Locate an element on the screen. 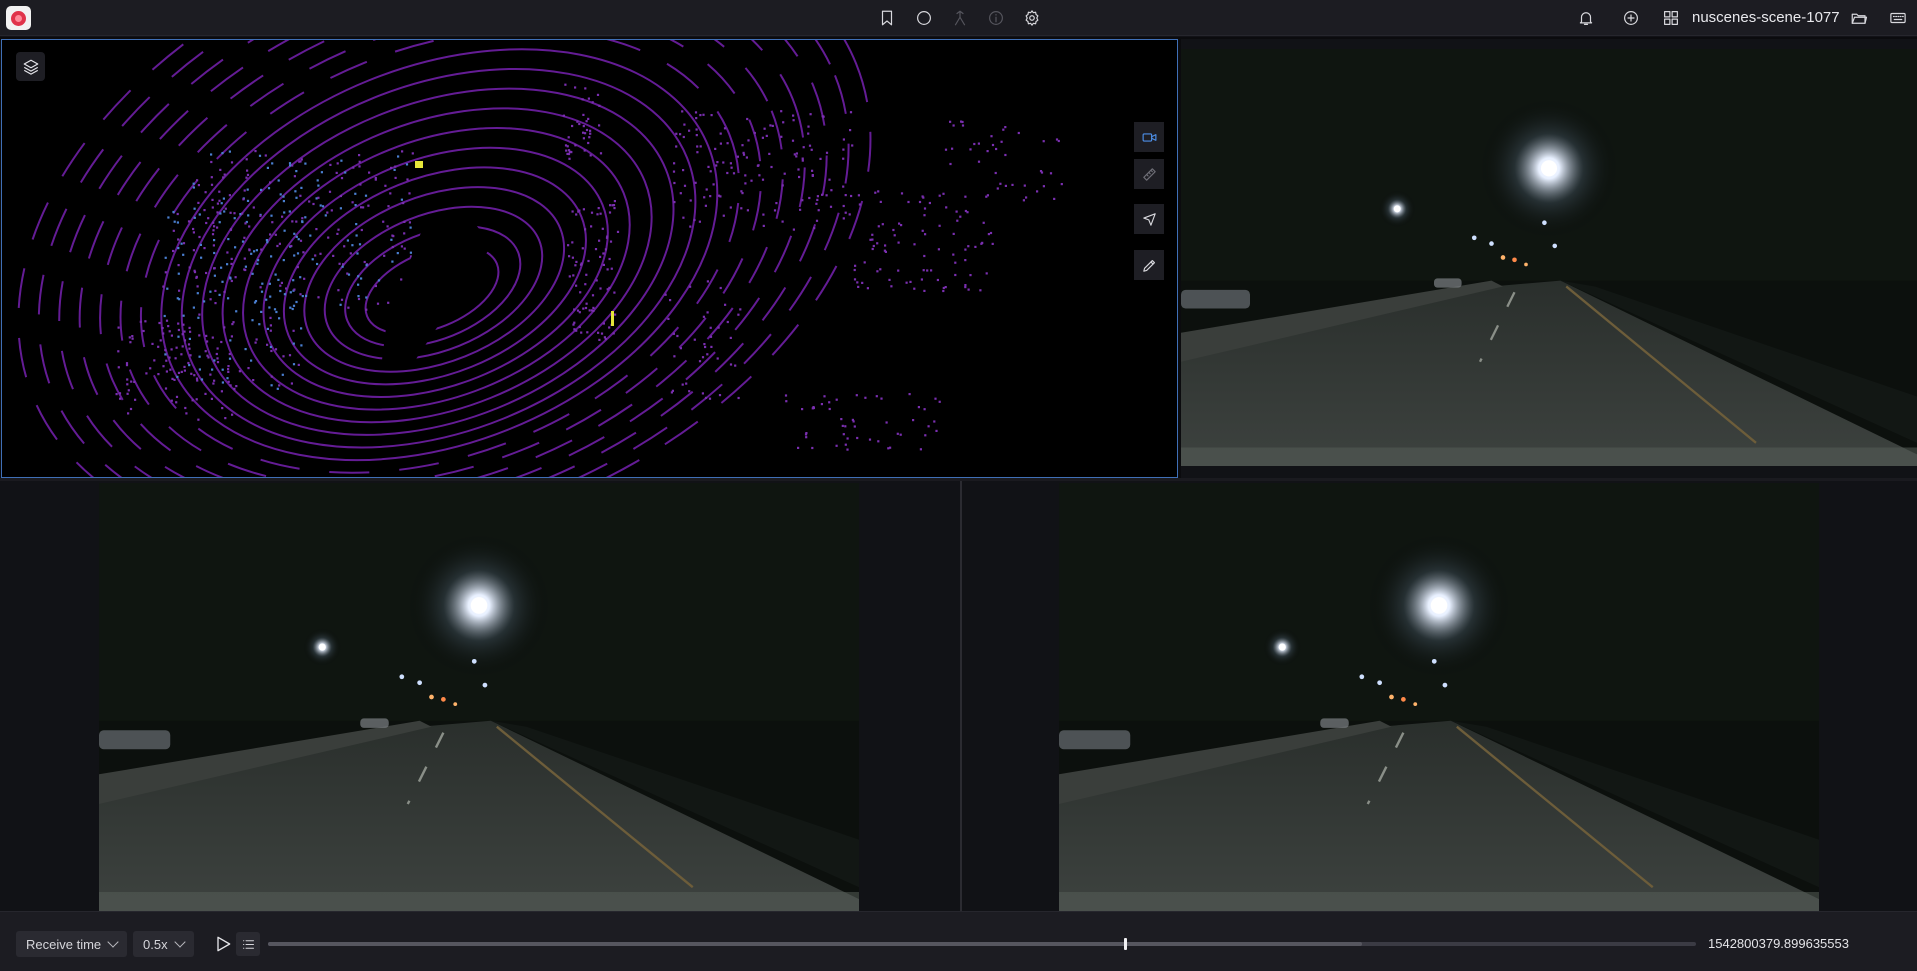  pencil-icon is located at coordinates (1149, 265).